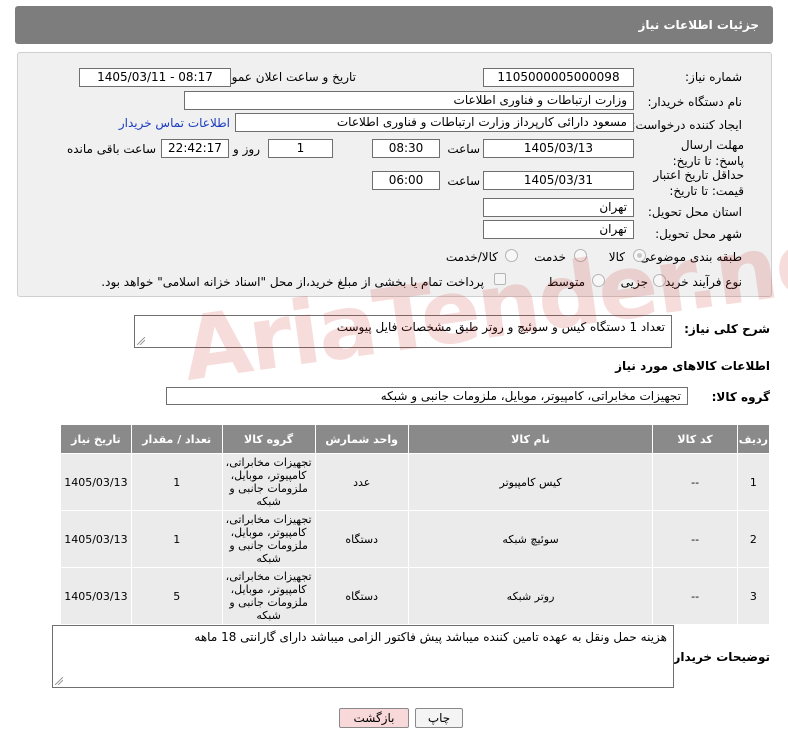  I want to click on days-label: روز و, so click(246, 149).